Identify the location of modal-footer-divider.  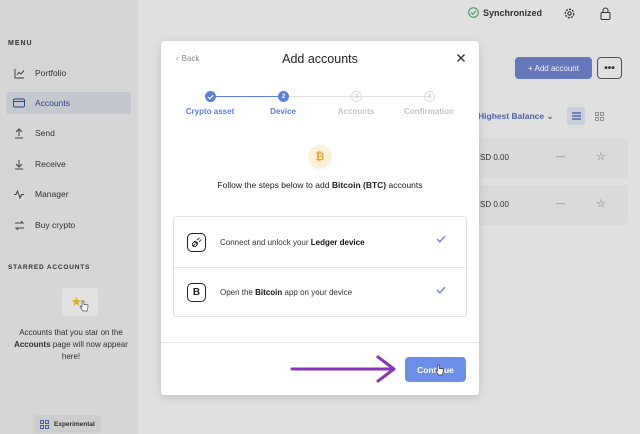
(320, 342).